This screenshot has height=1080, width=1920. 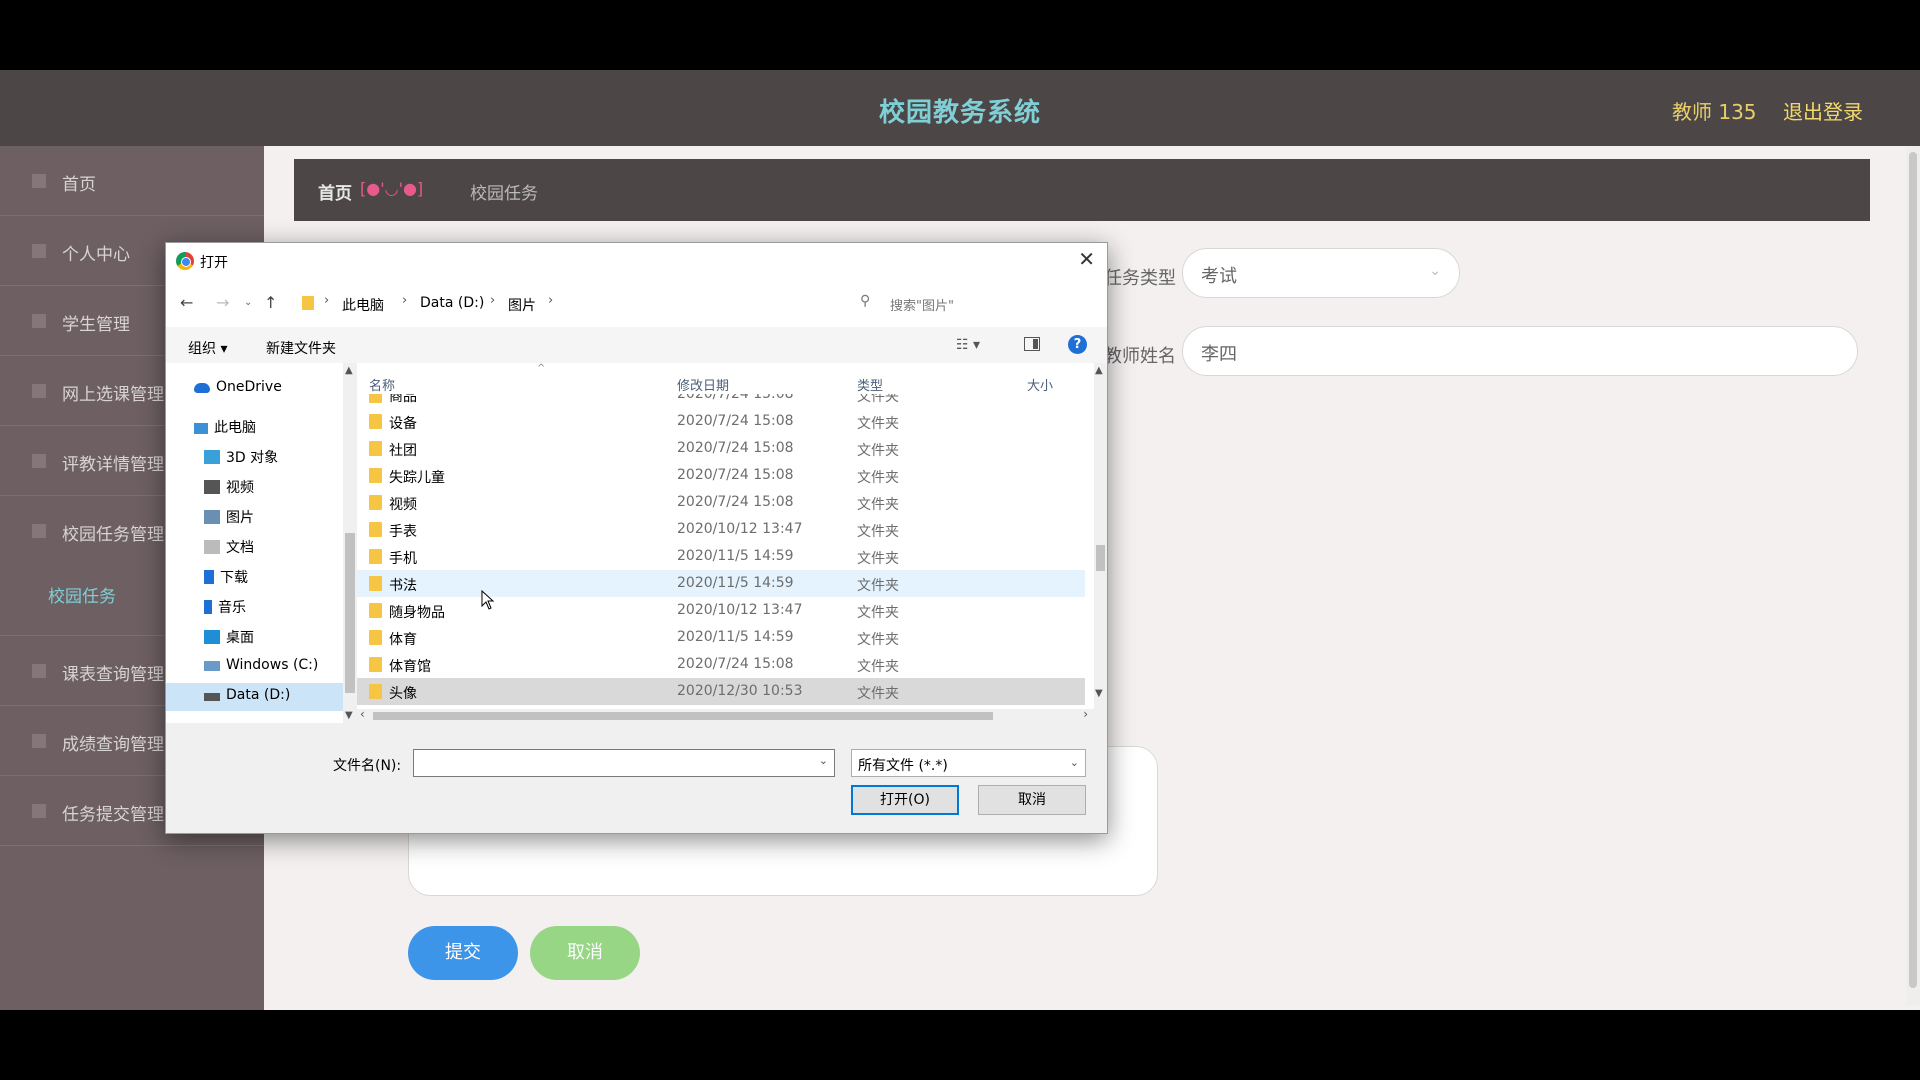 I want to click on file-row: 书法 2020/11/5 14:59 文件夹, so click(x=721, y=583).